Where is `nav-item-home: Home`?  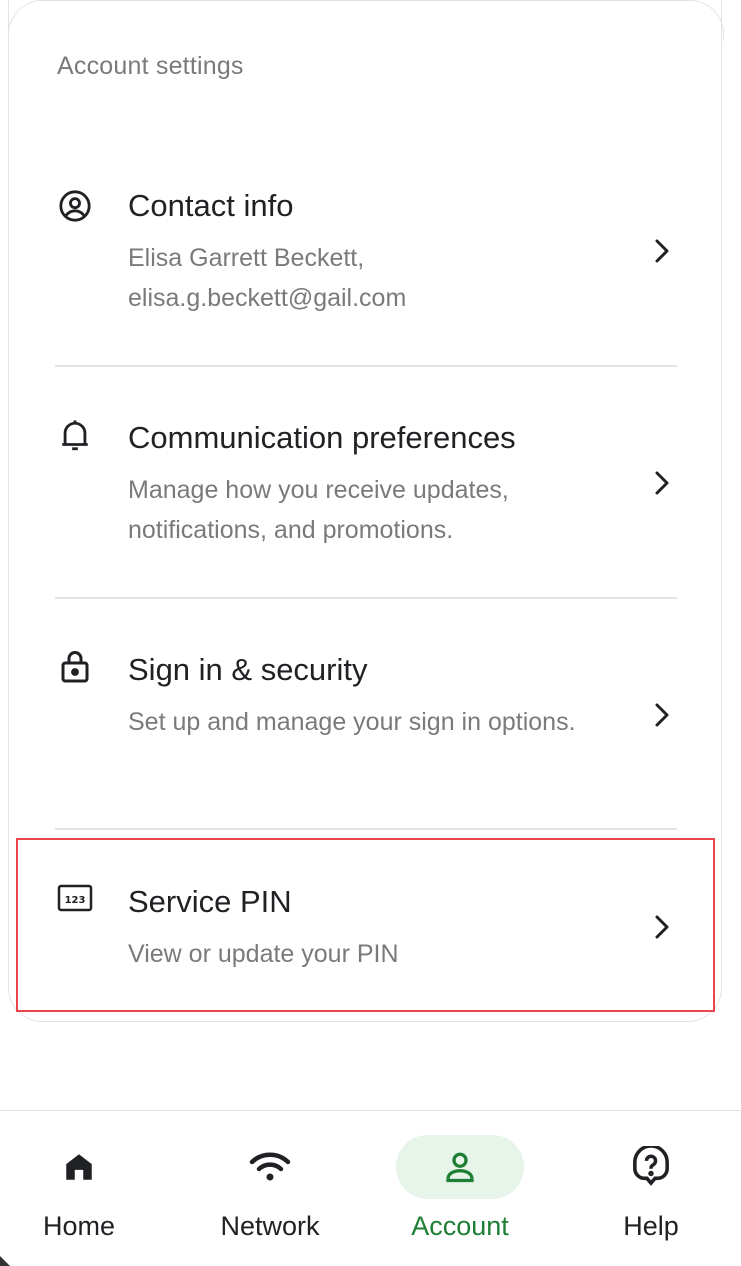 nav-item-home: Home is located at coordinates (84, 1188).